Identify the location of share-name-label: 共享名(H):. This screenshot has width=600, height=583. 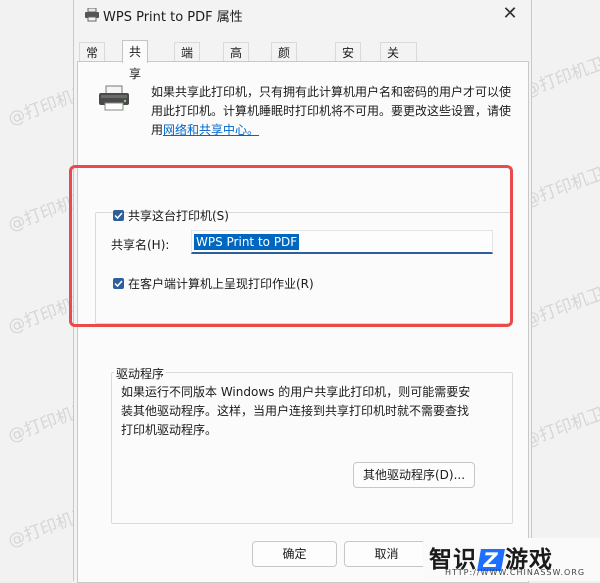
(140, 245).